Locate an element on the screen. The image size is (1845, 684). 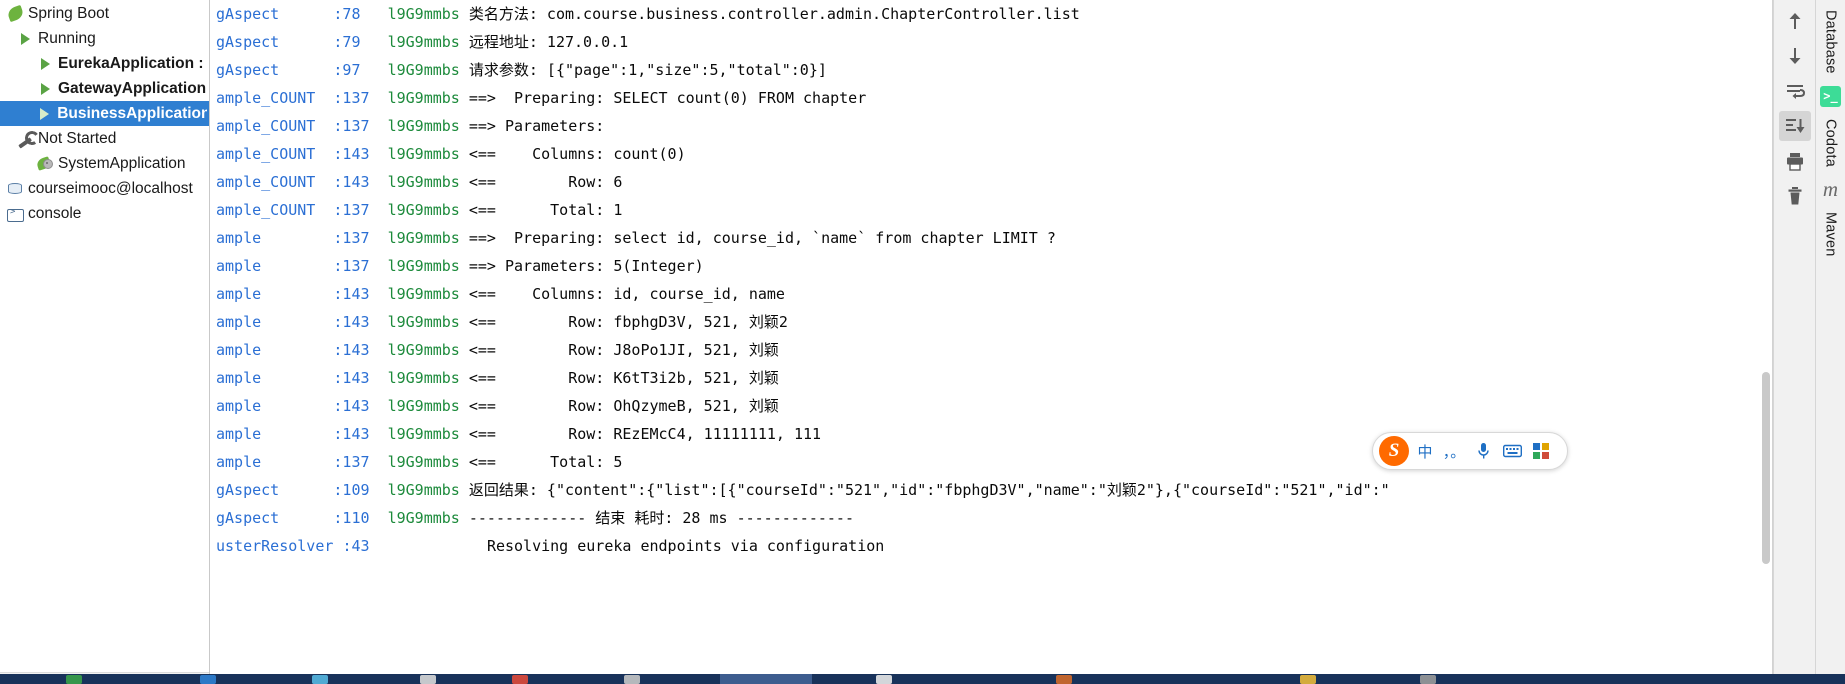
tool-tab-codota: Codota is located at coordinates (1831, 143).